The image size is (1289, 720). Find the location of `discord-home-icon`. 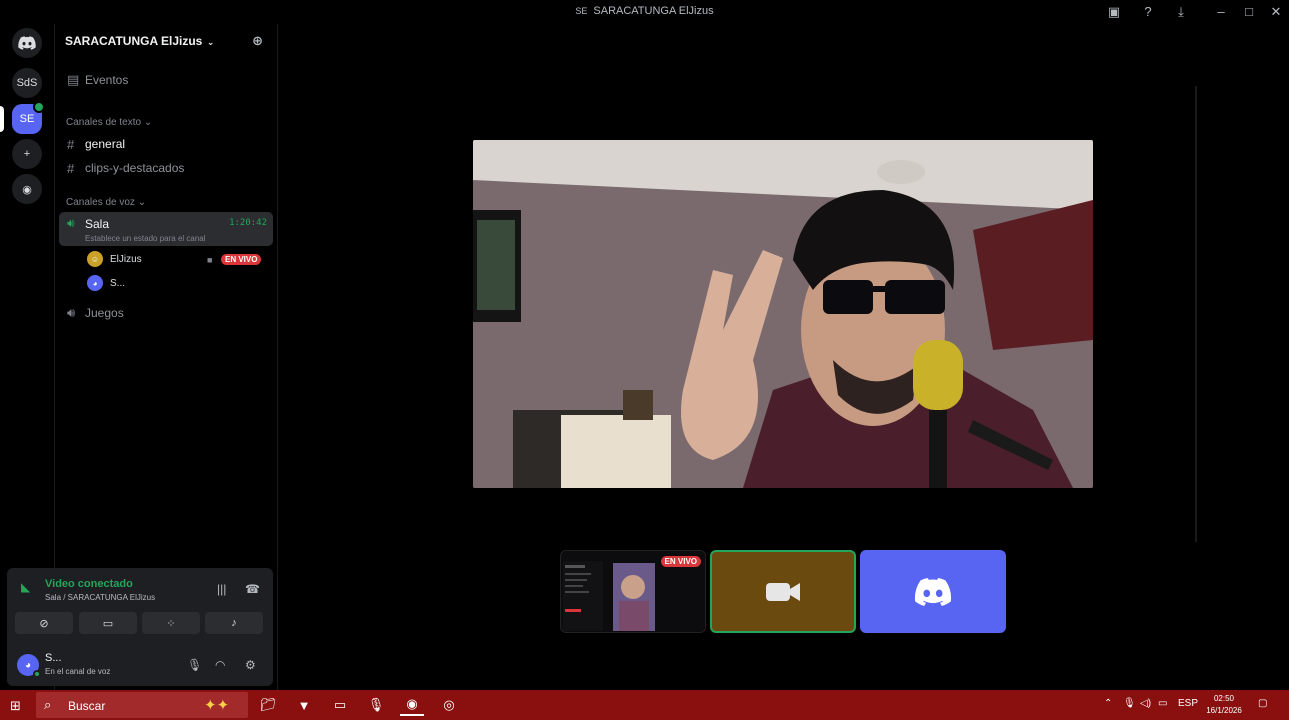

discord-home-icon is located at coordinates (27, 43).